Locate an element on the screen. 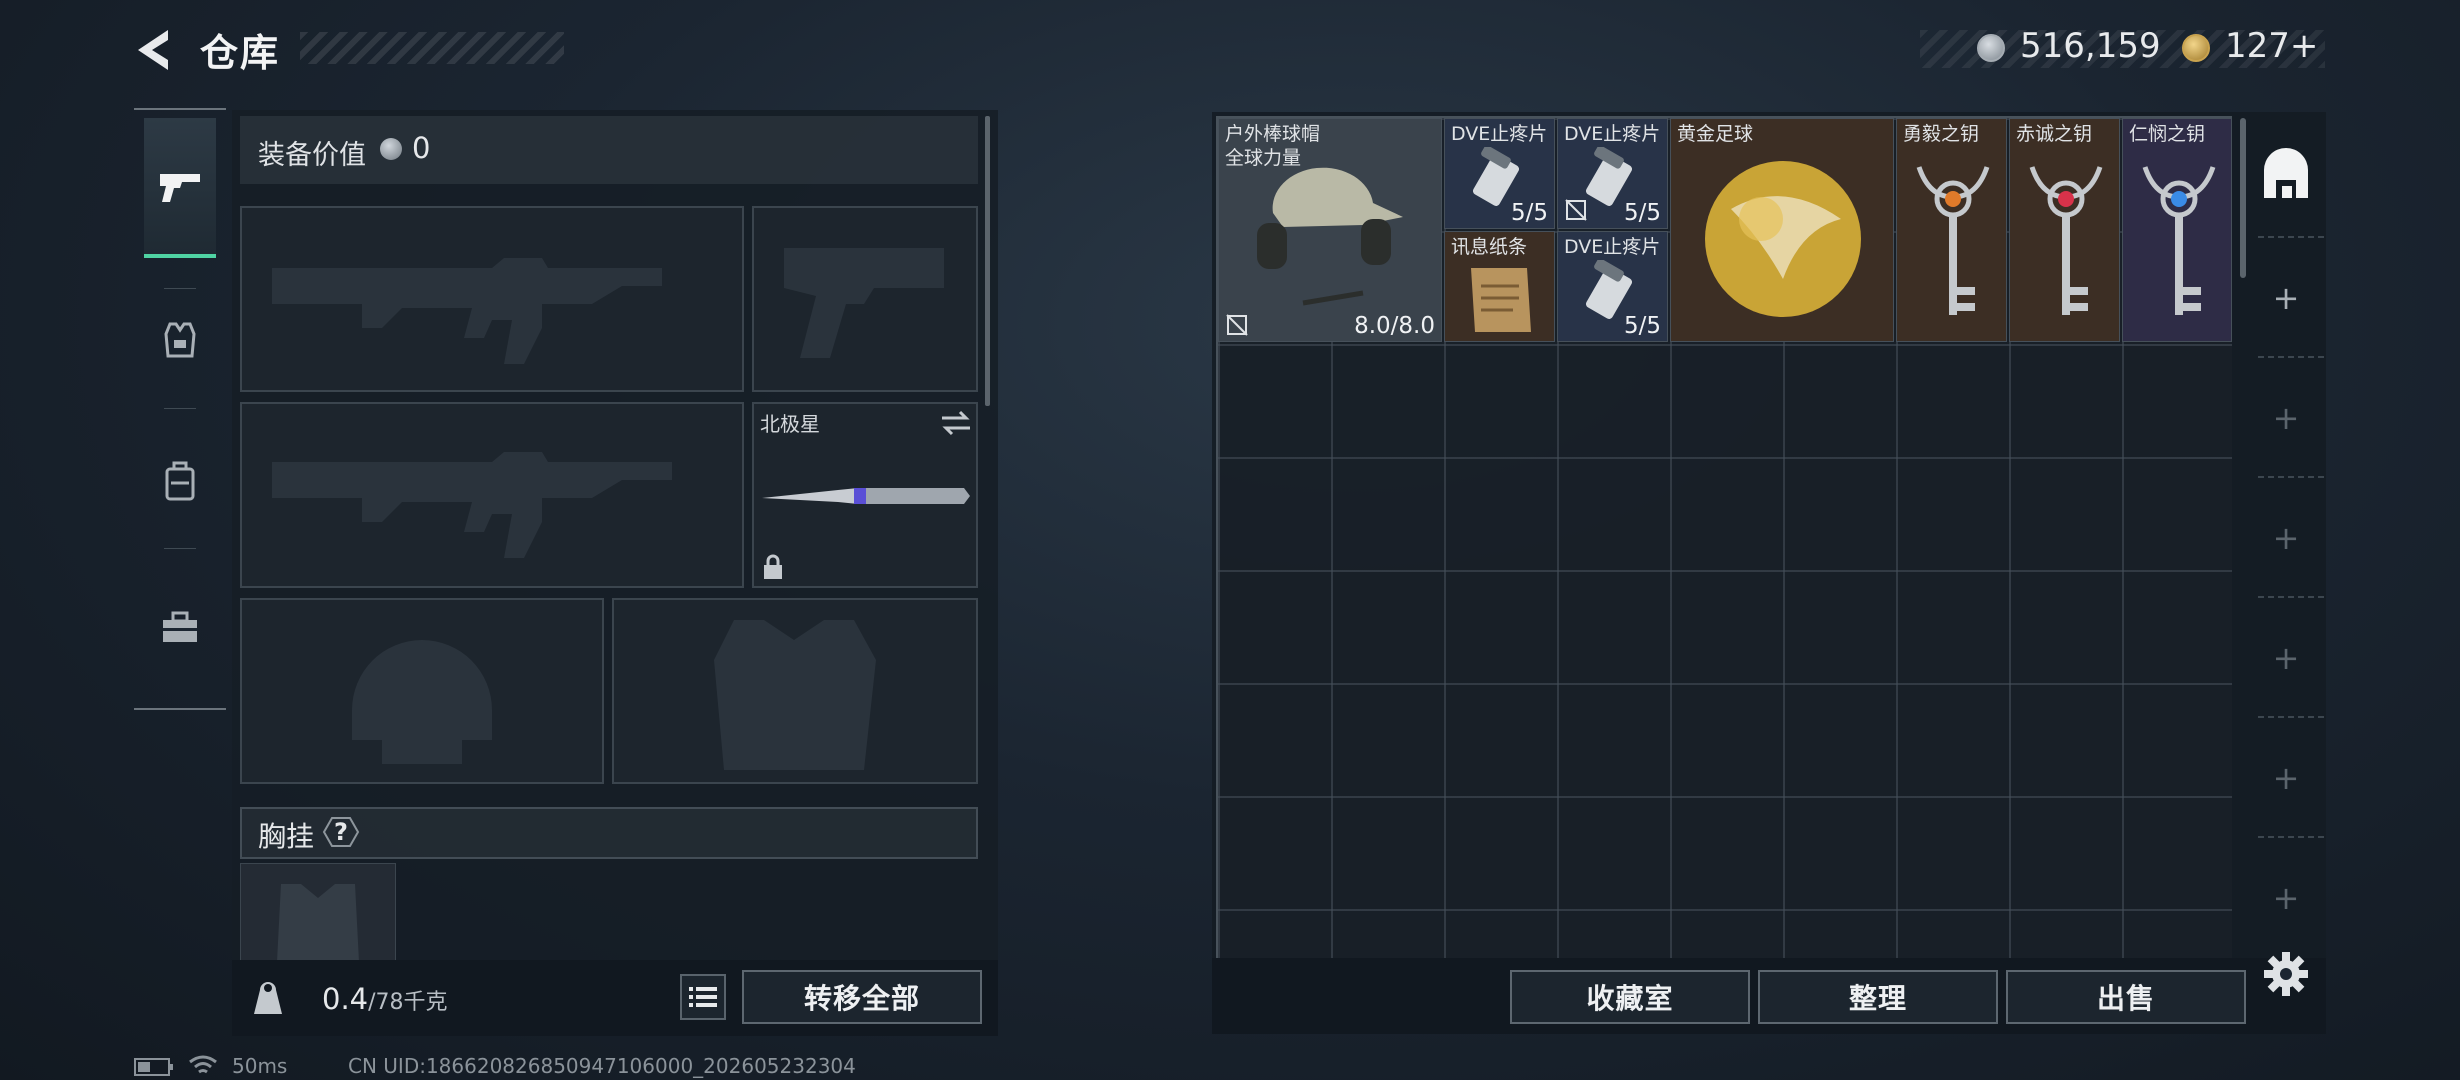  chest-rig-label: 胸挂 is located at coordinates (286, 836).